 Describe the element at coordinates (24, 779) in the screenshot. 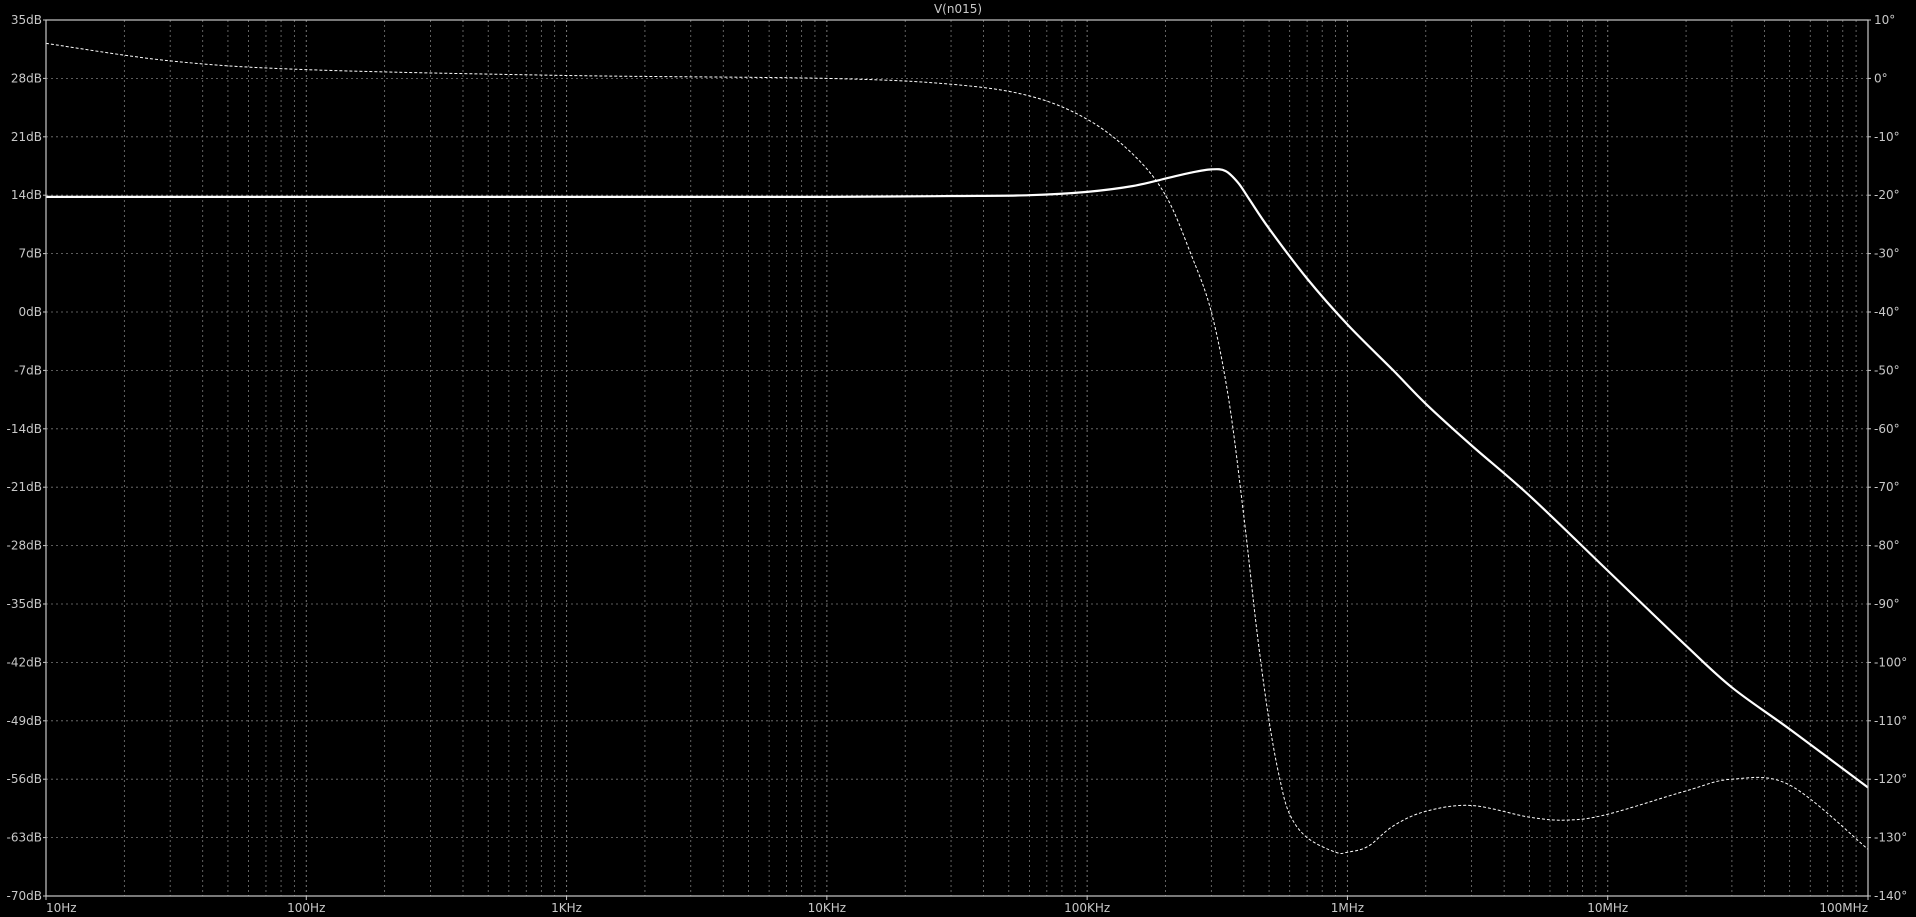

I see `y-left-tick-label: -56dB` at that location.